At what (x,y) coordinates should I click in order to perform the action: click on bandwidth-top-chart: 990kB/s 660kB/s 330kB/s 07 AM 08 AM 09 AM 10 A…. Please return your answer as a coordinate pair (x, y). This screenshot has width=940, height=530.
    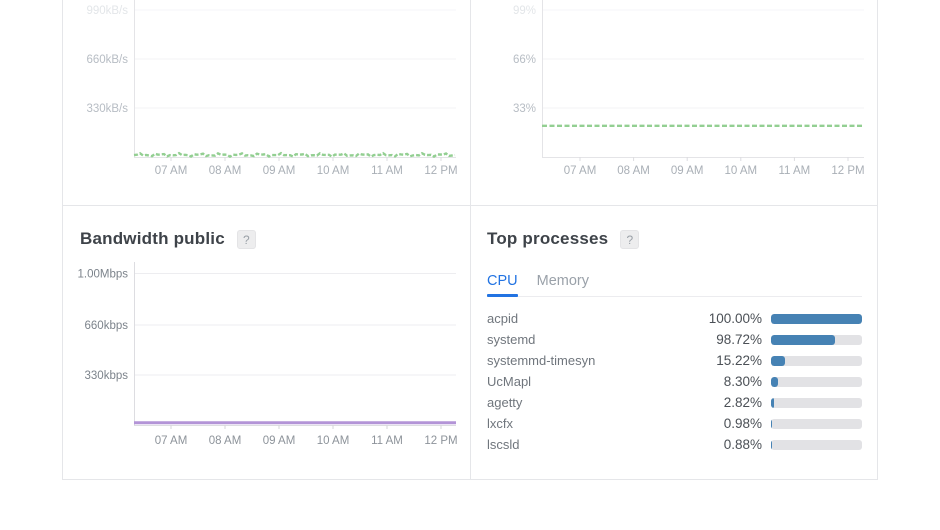
    Looking at the image, I should click on (272, 88).